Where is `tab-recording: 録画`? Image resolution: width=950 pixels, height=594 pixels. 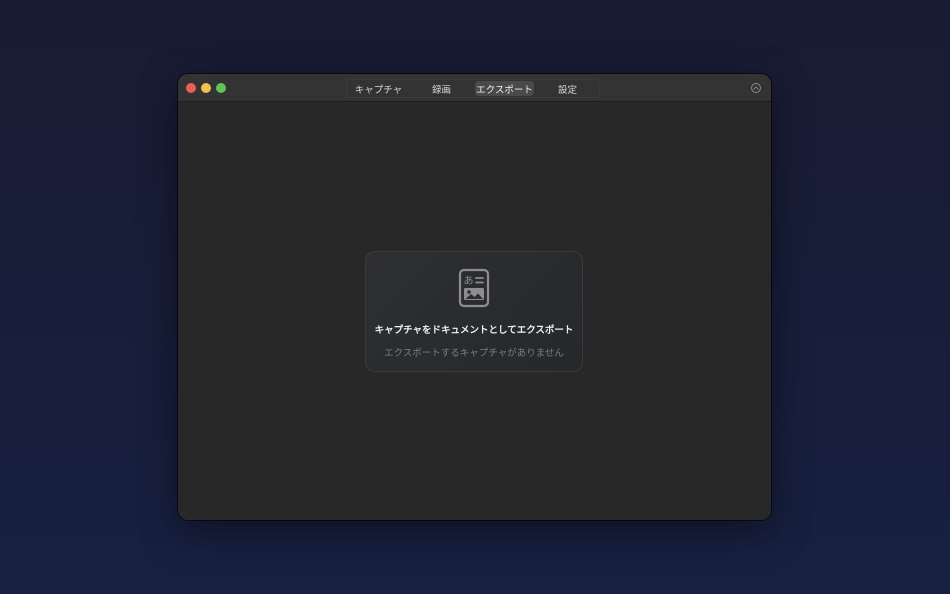 tab-recording: 録画 is located at coordinates (441, 88).